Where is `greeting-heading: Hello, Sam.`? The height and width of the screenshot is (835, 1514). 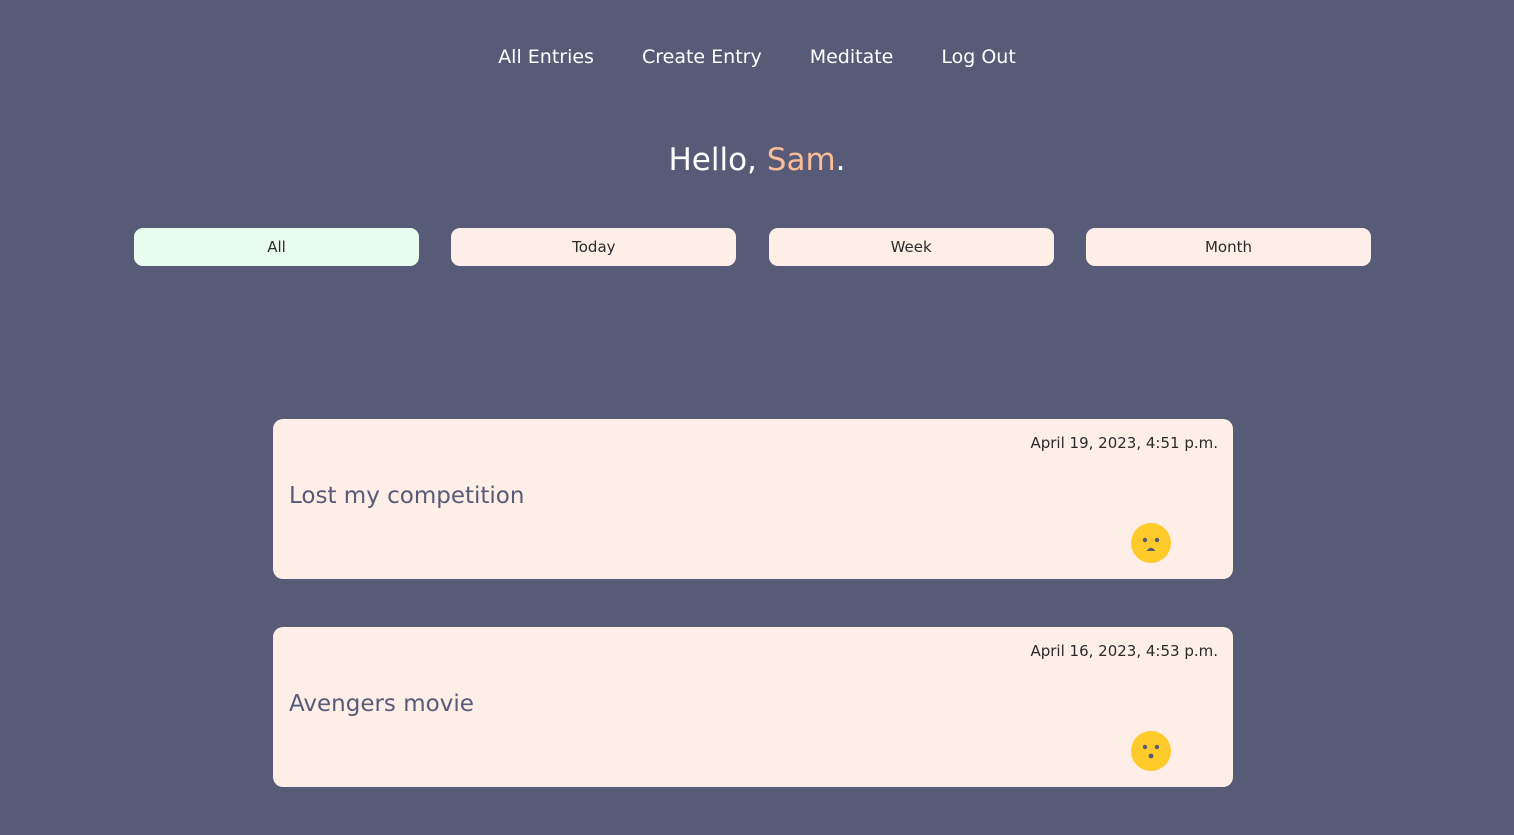
greeting-heading: Hello, Sam. is located at coordinates (757, 160).